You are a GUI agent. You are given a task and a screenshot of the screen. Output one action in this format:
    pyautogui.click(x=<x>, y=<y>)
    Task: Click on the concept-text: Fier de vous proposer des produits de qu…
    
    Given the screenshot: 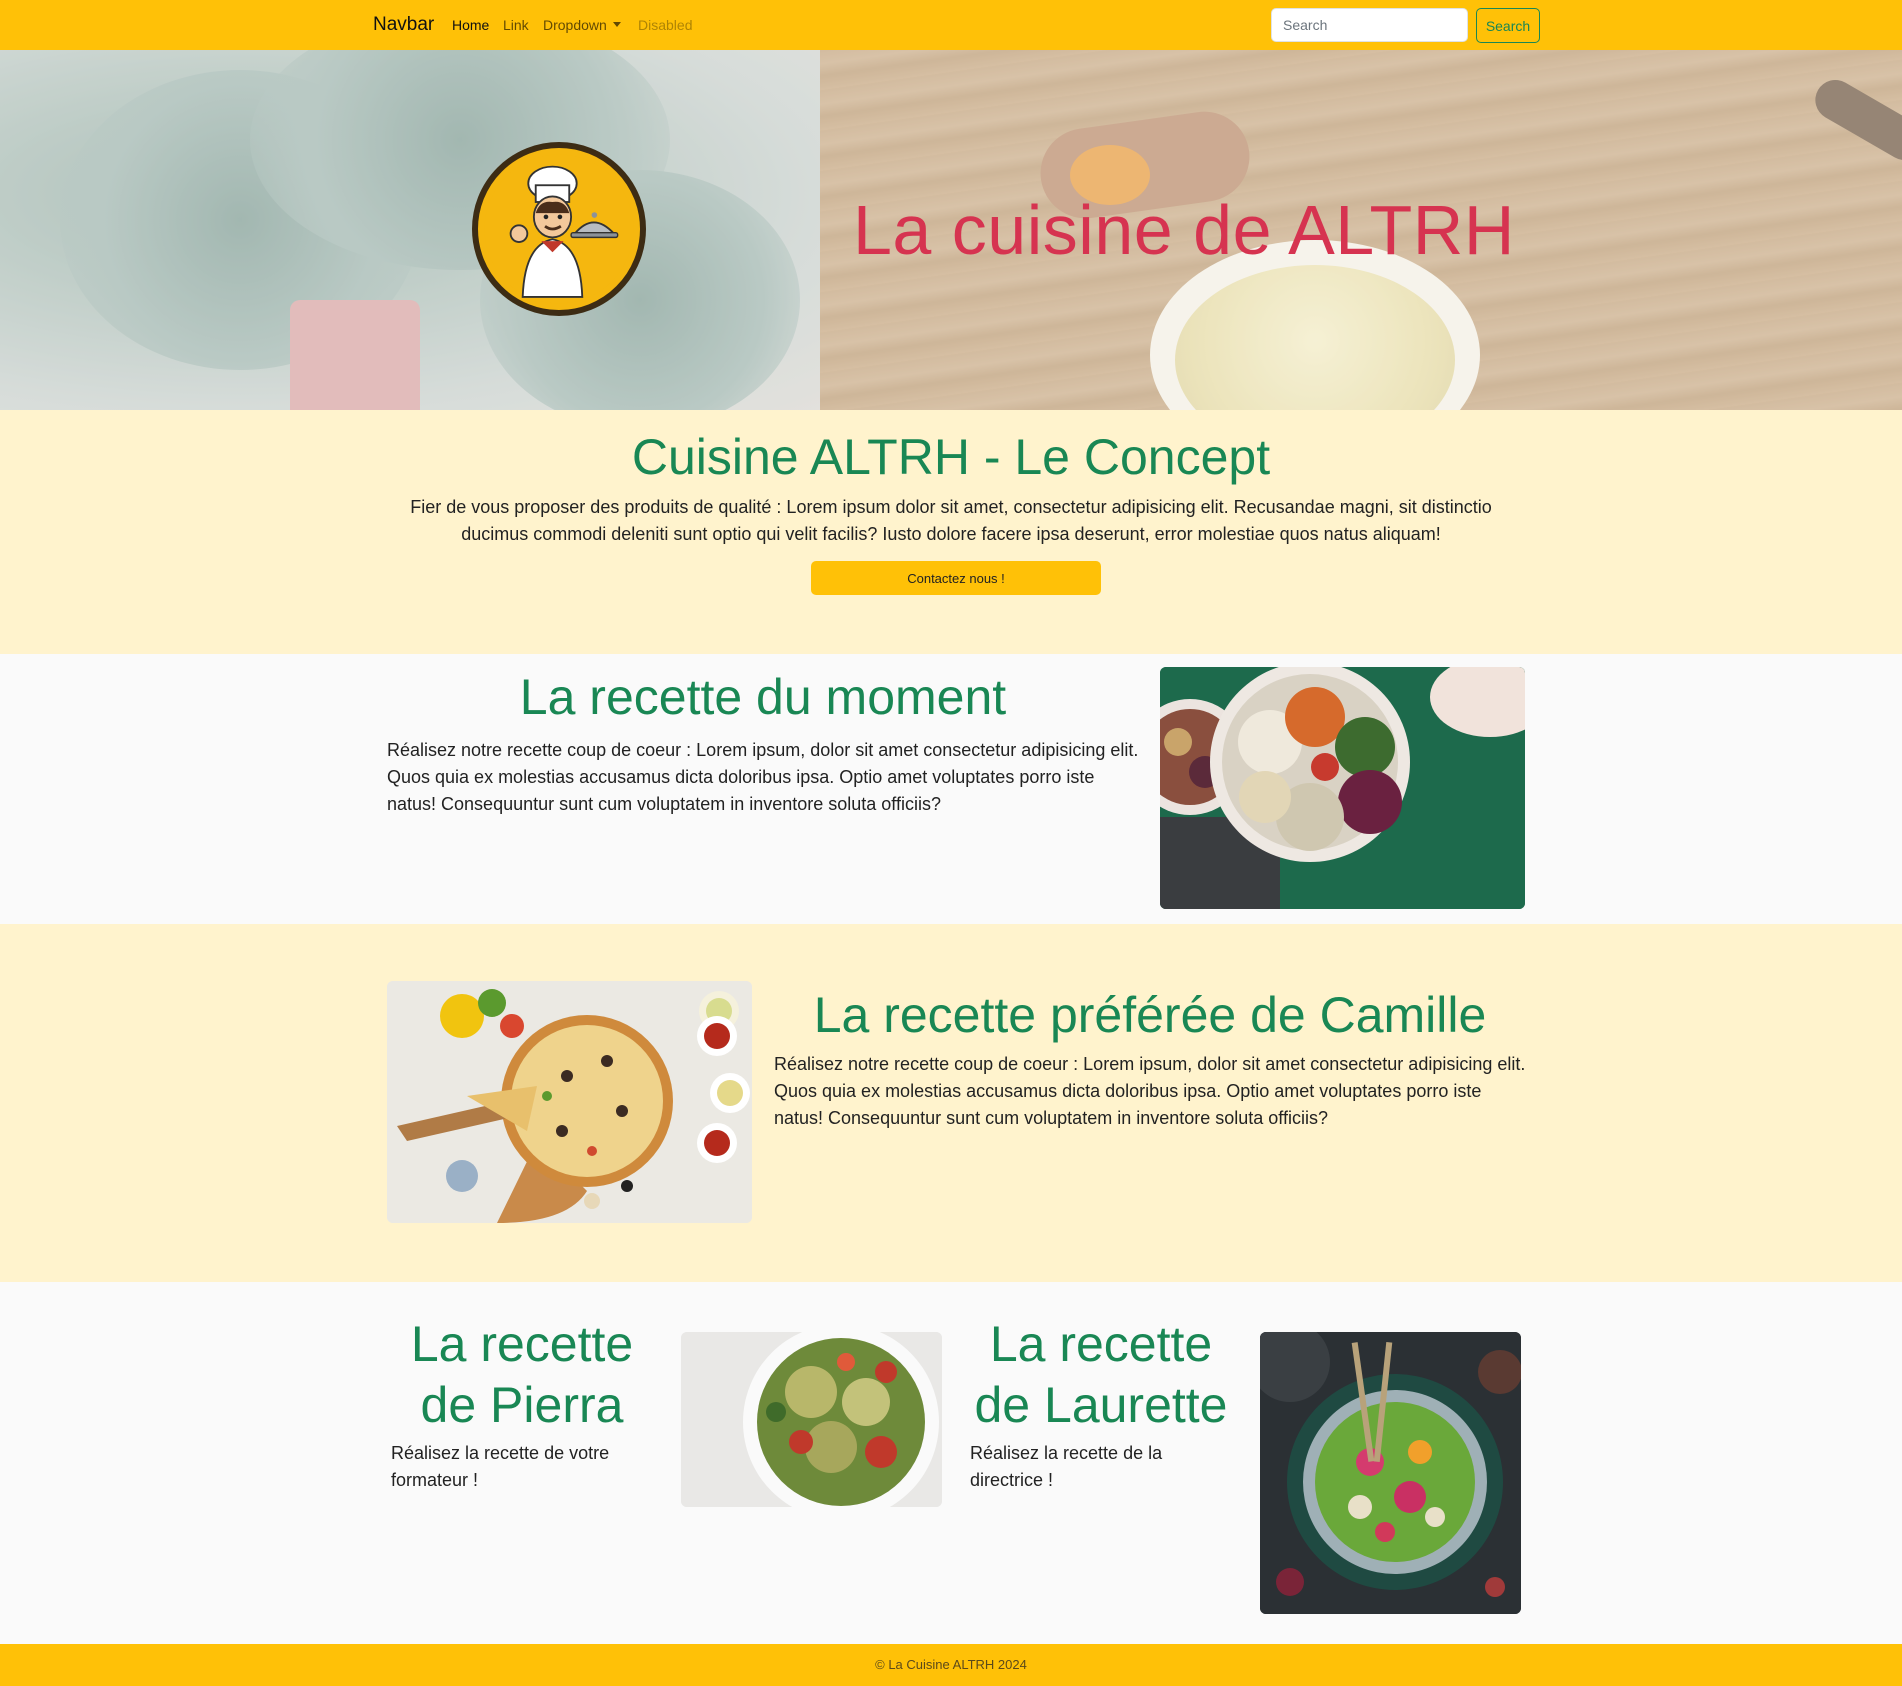 What is the action you would take?
    pyautogui.click(x=951, y=520)
    